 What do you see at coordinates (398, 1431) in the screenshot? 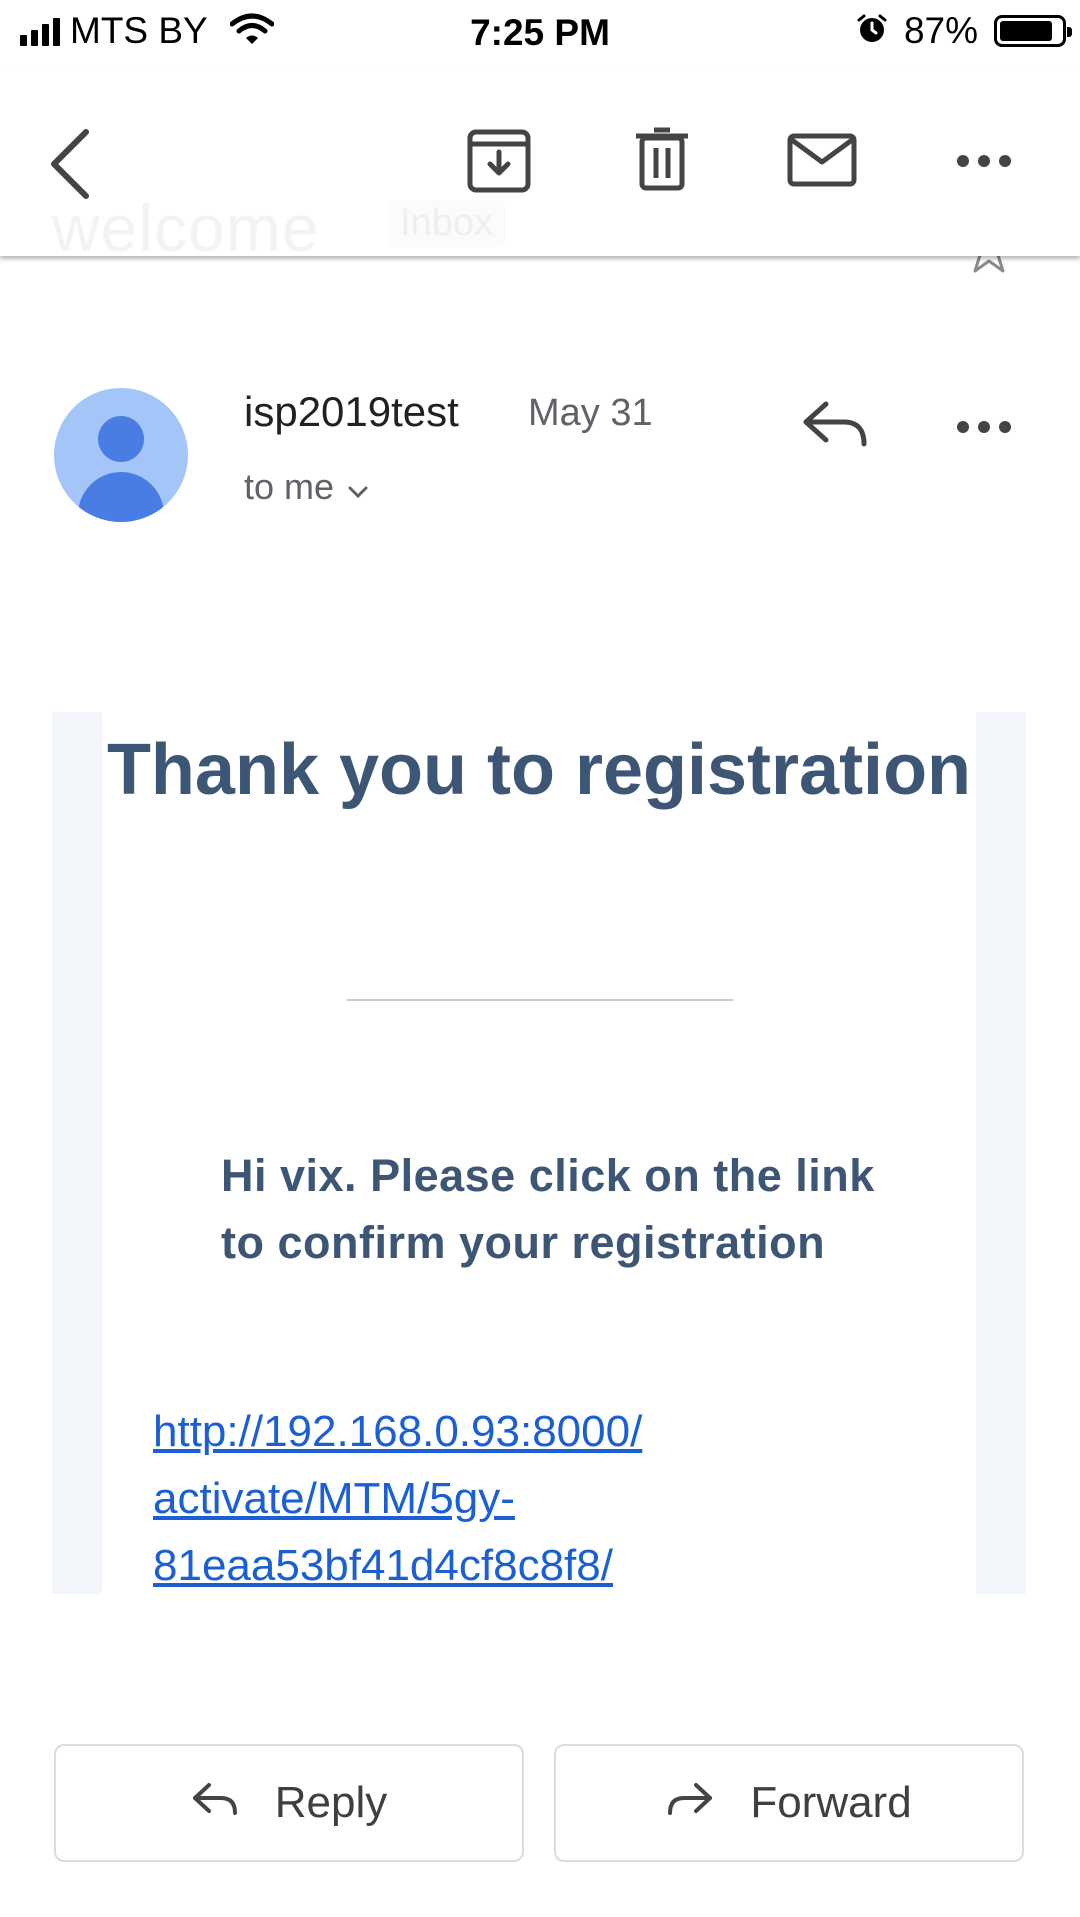
I see `link-line: http://192.168.0.93:8000/` at bounding box center [398, 1431].